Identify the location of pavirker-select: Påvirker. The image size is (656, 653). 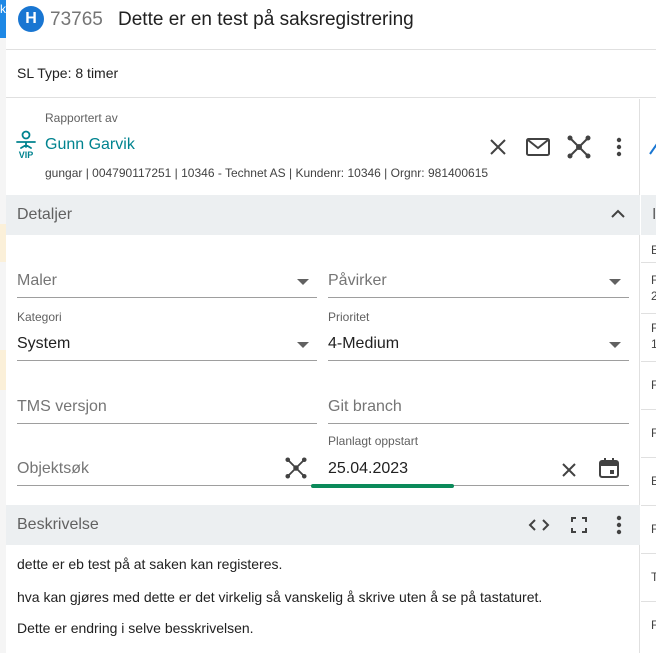
(478, 278).